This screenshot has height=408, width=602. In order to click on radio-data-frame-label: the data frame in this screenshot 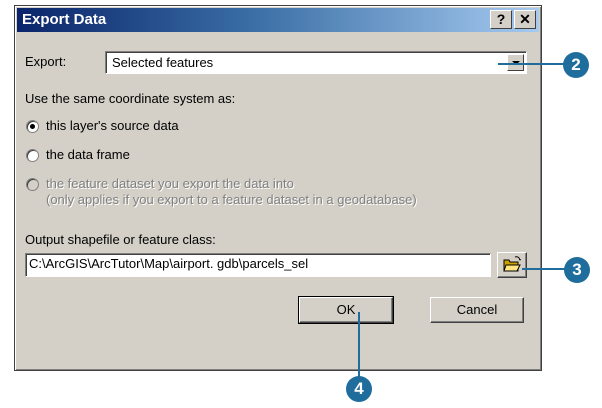, I will do `click(88, 154)`.